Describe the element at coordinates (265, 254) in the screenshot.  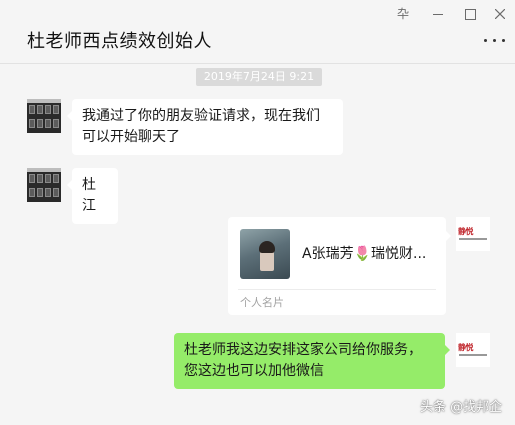
I see `contact-card-photo` at that location.